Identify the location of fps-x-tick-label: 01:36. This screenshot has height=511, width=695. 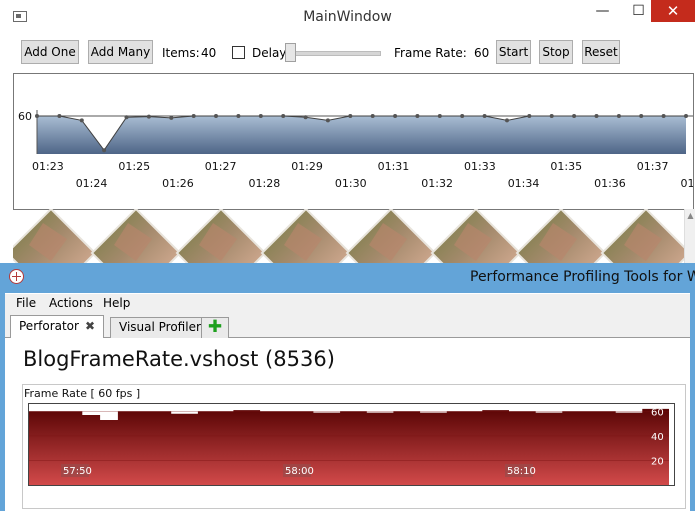
(610, 183).